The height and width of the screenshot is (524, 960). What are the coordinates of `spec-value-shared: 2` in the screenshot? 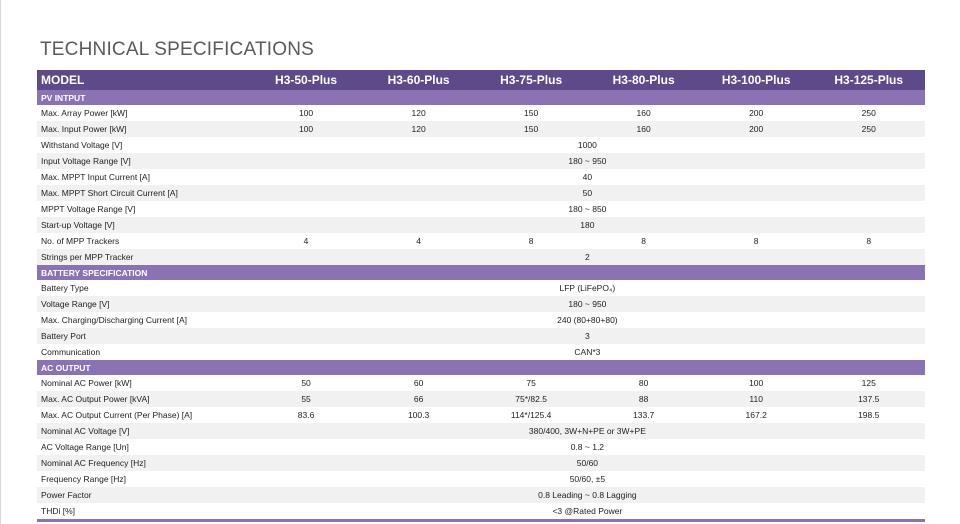 It's located at (587, 257).